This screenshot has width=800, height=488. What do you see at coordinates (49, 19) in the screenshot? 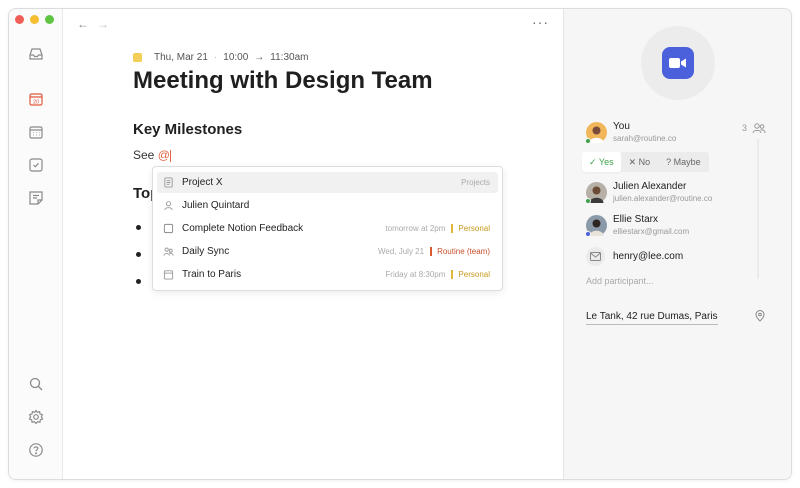
I see `maximize-window-button` at bounding box center [49, 19].